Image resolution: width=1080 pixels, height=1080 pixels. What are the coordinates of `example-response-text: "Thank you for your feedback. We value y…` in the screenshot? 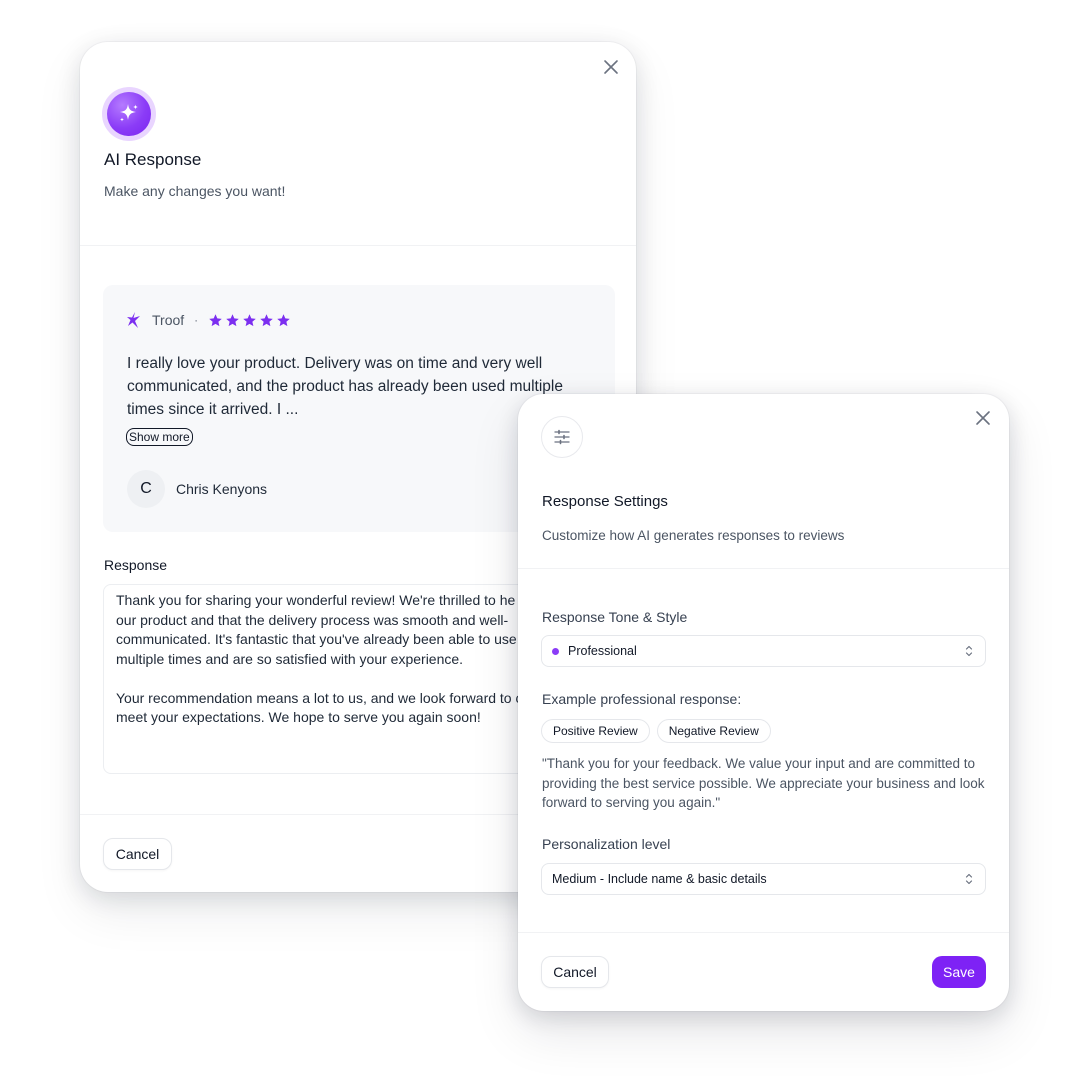 It's located at (763, 783).